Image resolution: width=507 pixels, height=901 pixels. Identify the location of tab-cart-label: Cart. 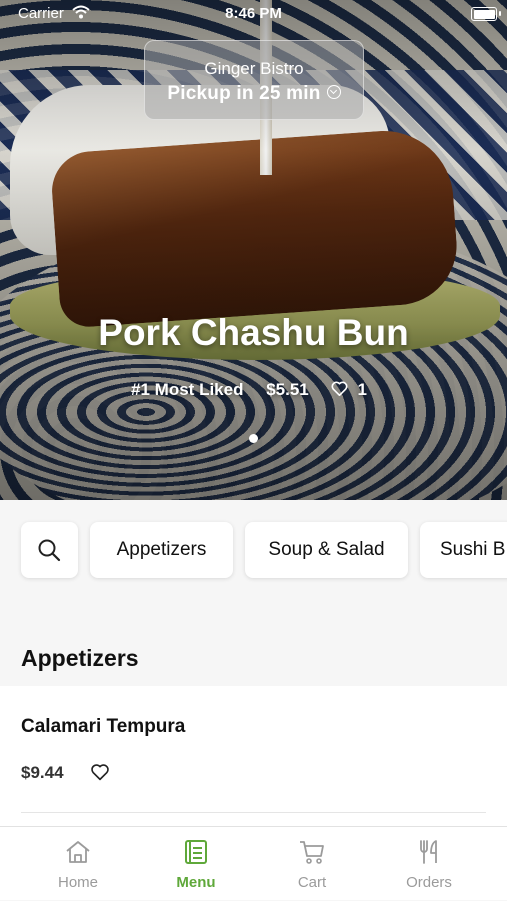
(312, 882).